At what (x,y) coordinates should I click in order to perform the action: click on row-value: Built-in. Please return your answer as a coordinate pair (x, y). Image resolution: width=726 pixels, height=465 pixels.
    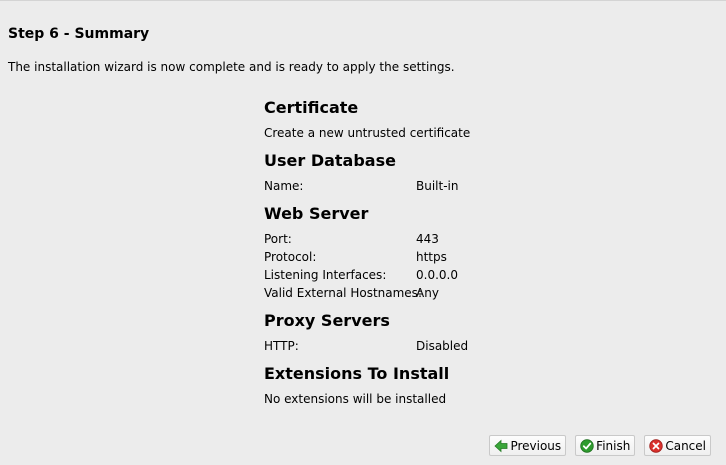
    Looking at the image, I should click on (437, 186).